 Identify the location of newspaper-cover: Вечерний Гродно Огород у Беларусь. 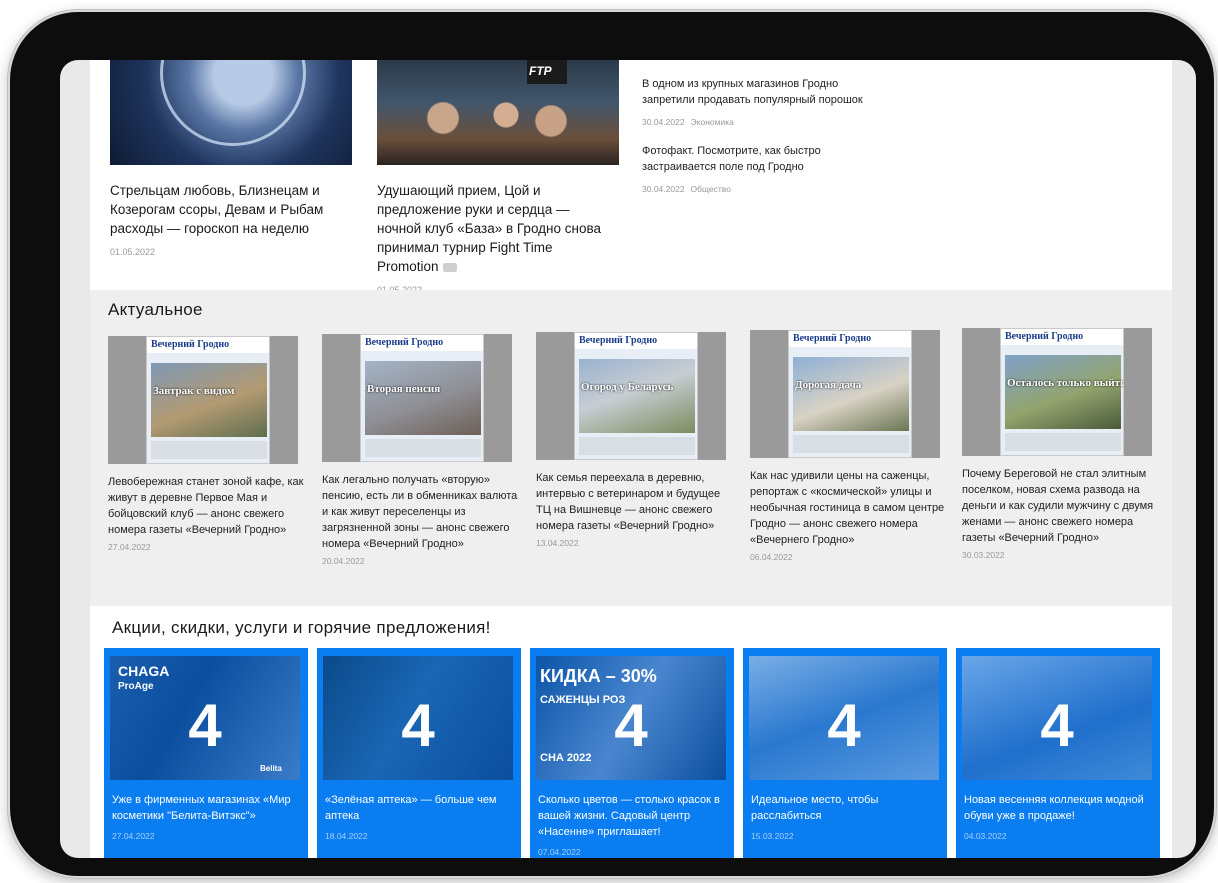
(636, 396).